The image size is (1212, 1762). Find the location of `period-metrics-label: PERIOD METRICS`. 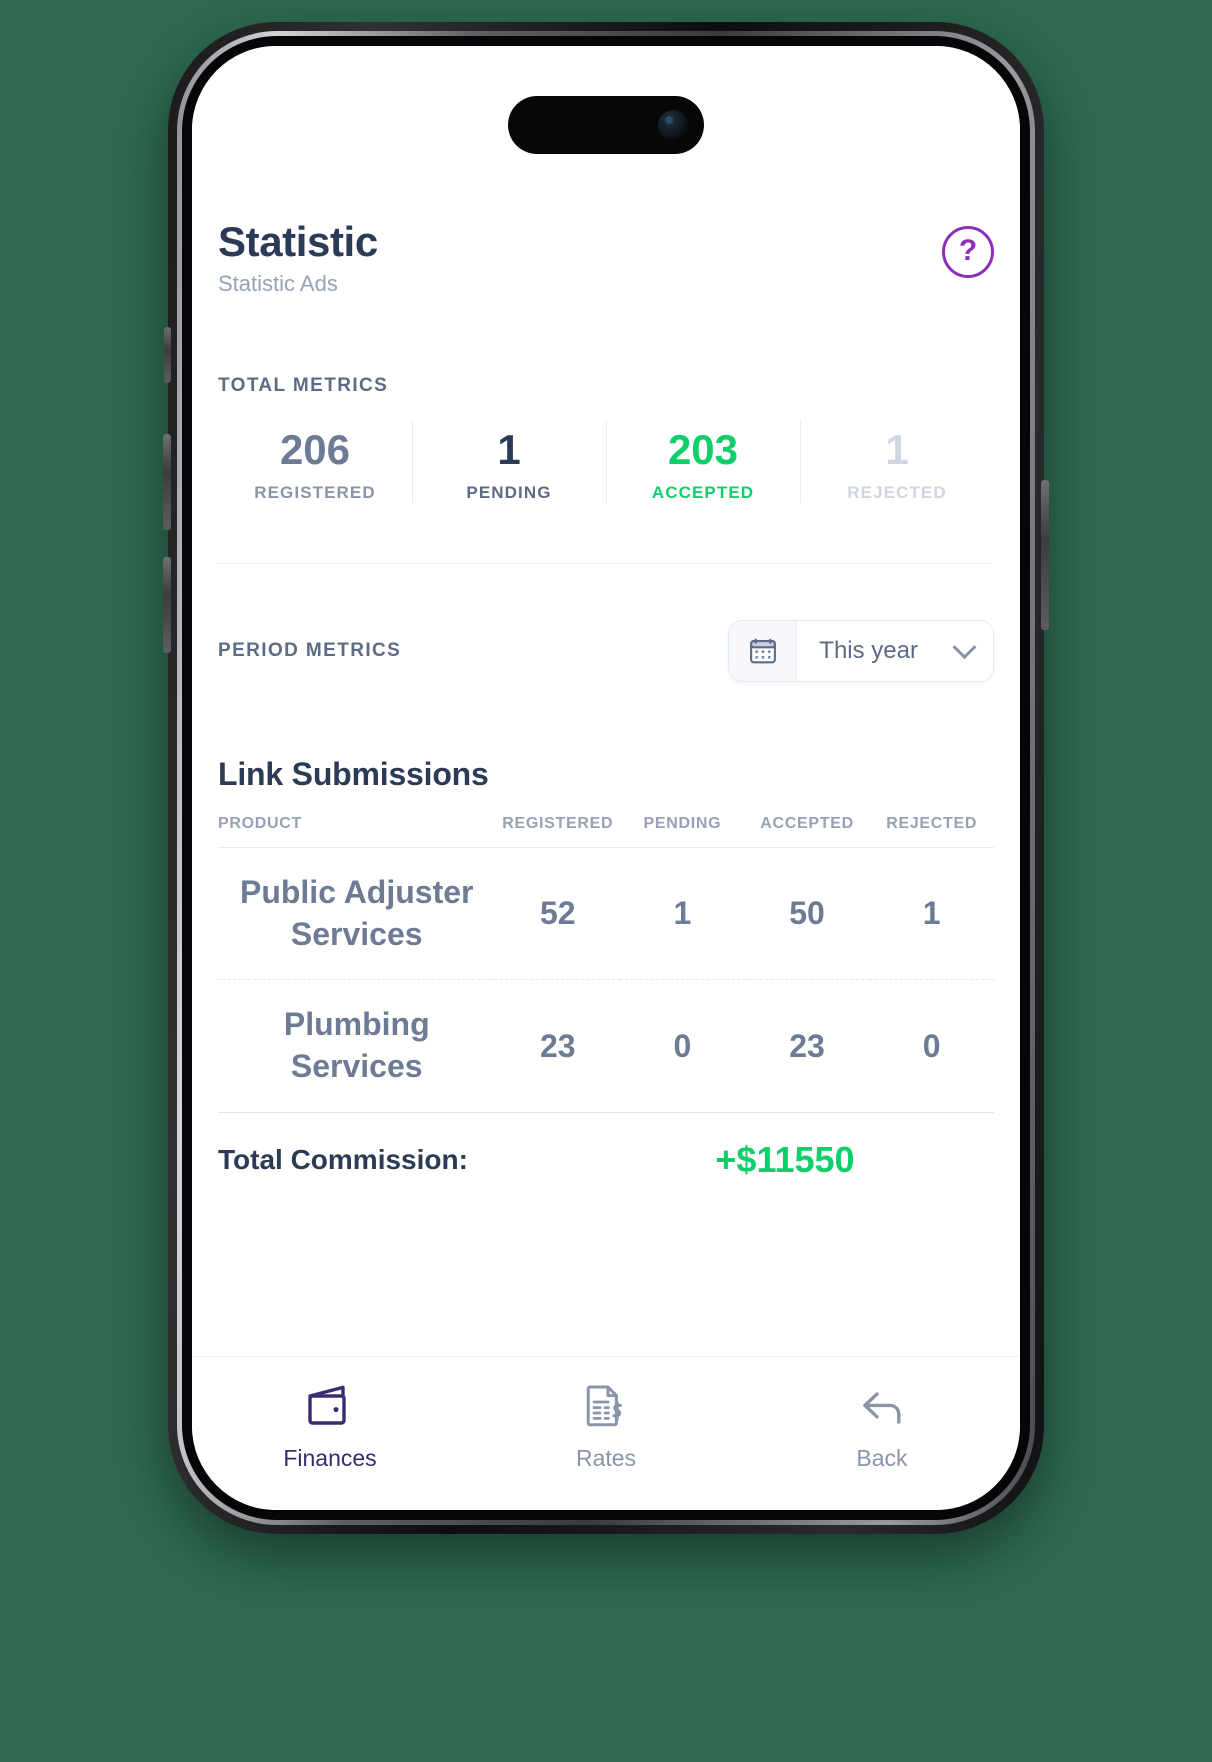

period-metrics-label: PERIOD METRICS is located at coordinates (310, 651).